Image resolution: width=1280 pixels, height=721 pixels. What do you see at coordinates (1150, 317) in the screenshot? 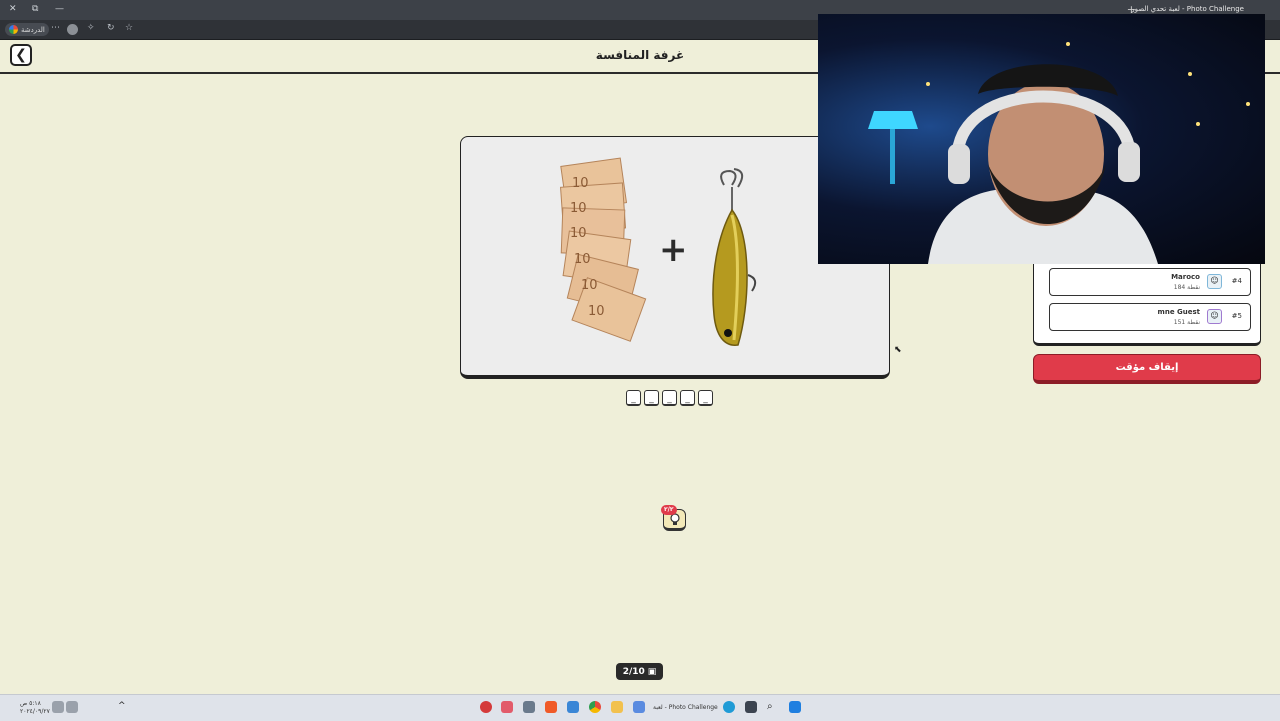
I see `leaderboard-row: #5 ☺ mne Guest 151 نقطة` at bounding box center [1150, 317].